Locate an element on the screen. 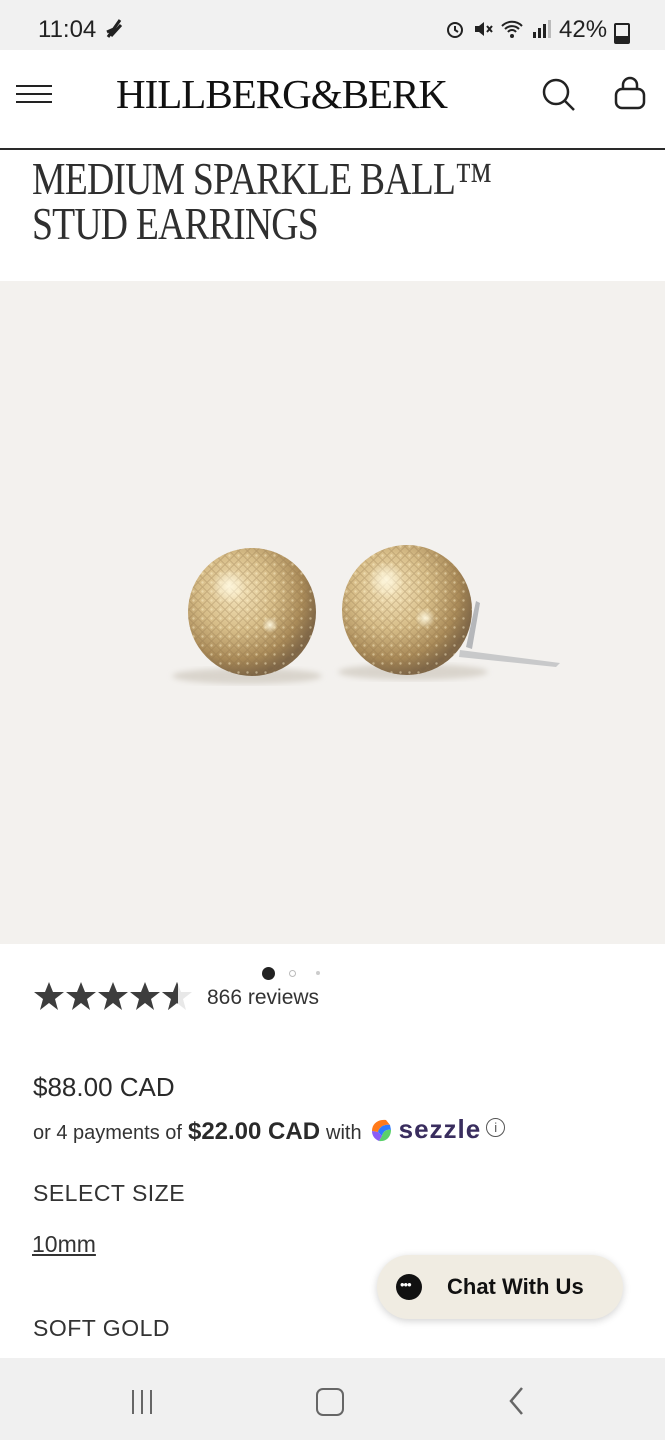 This screenshot has height=1440, width=665. info-icon: i is located at coordinates (496, 1127).